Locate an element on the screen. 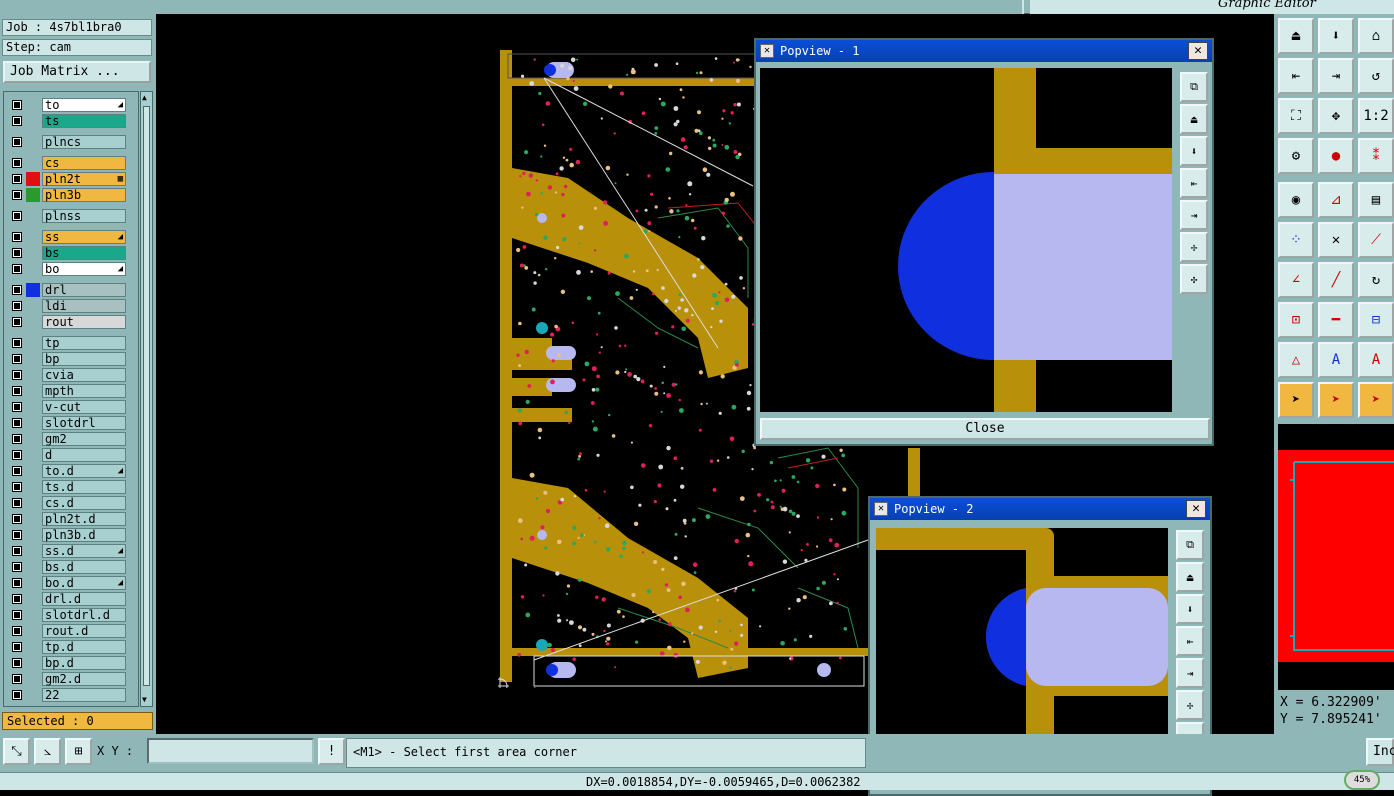 This screenshot has width=1394, height=796. layer-row: v-cut is located at coordinates (71, 407).